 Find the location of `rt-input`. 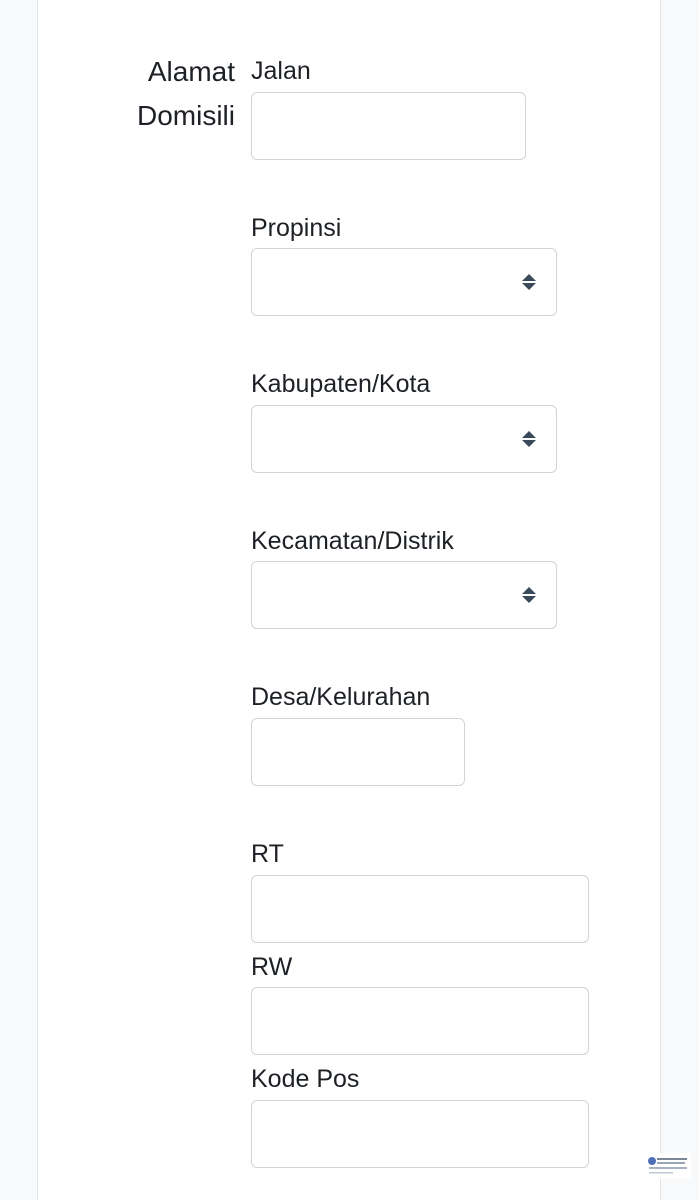

rt-input is located at coordinates (420, 909).